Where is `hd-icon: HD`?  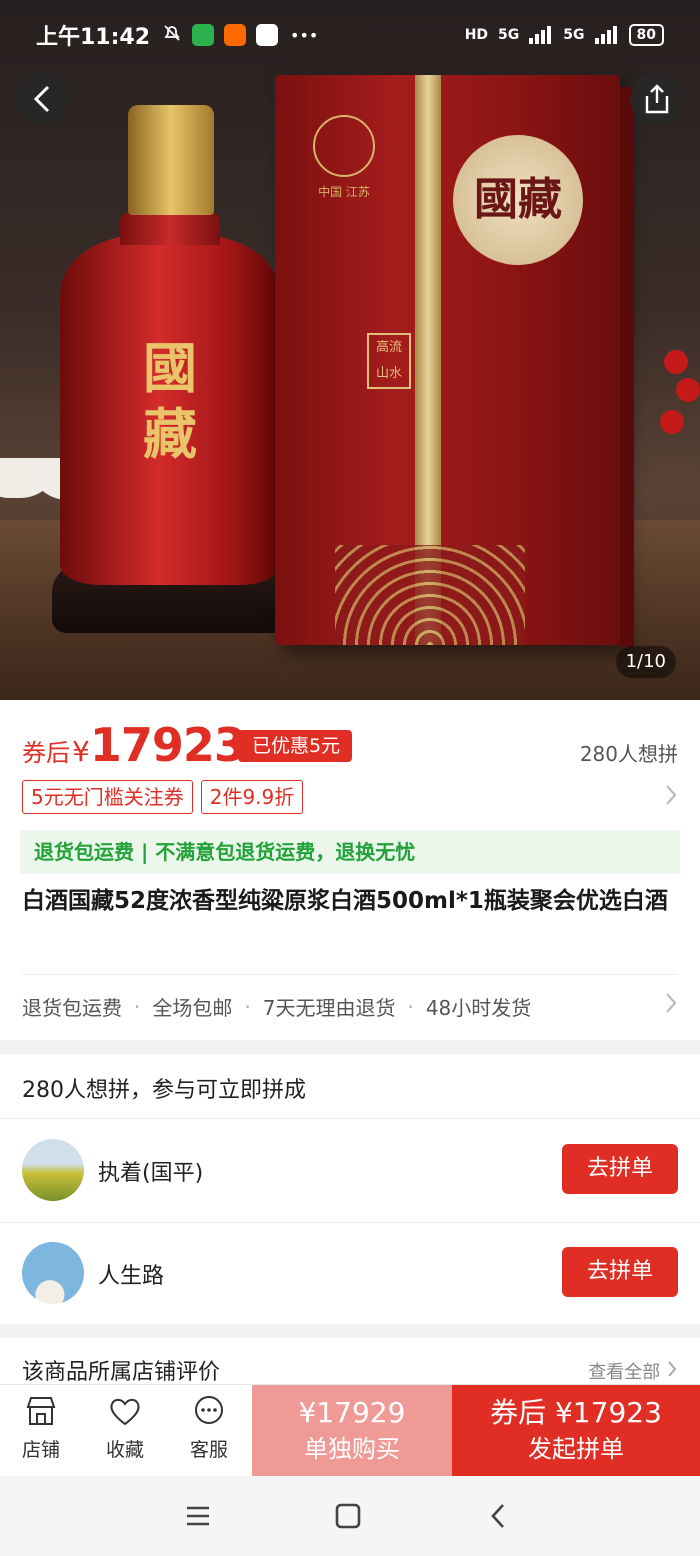
hd-icon: HD is located at coordinates (476, 35).